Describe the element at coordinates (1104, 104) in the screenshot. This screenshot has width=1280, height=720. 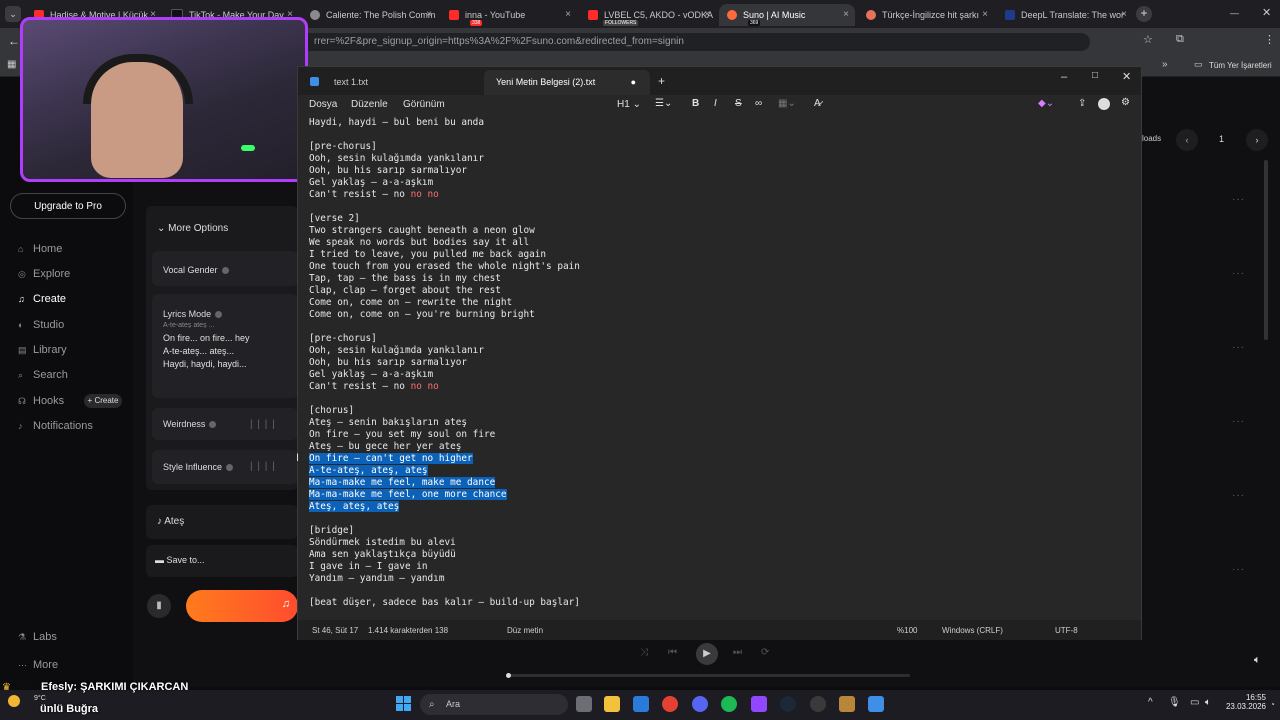
I see `account-icon` at that location.